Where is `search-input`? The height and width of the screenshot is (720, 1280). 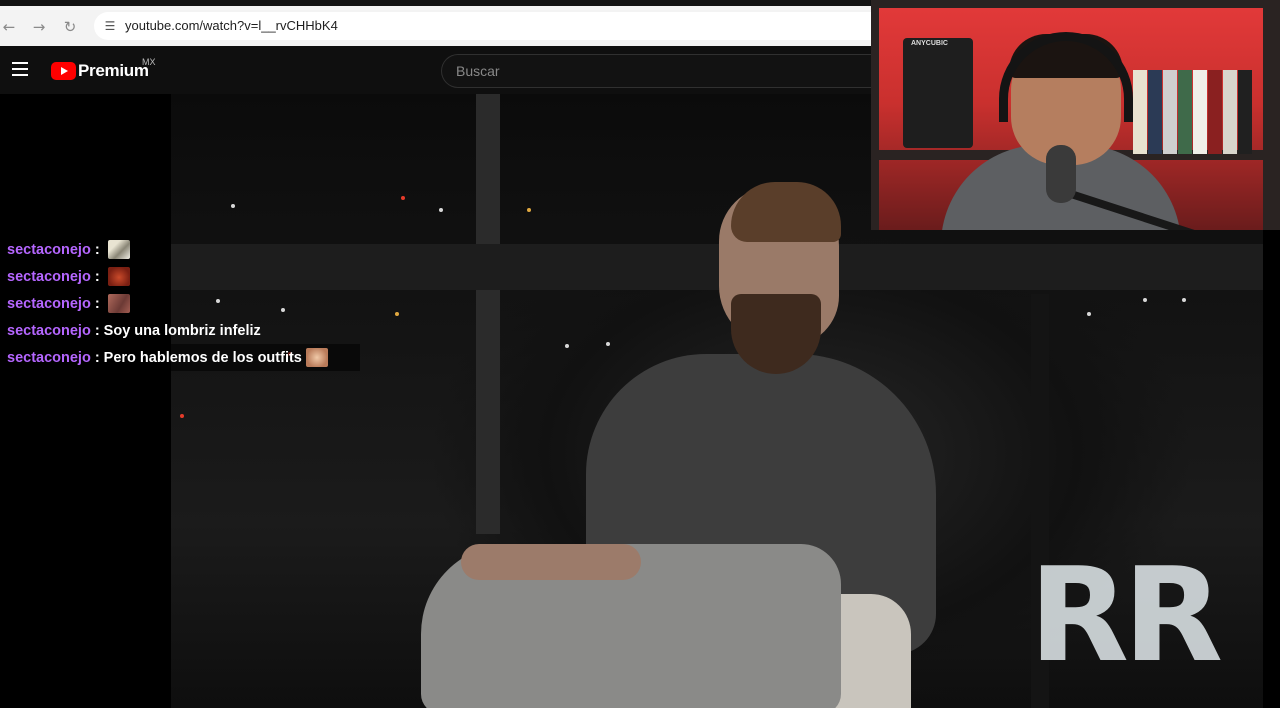
search-input is located at coordinates (656, 71).